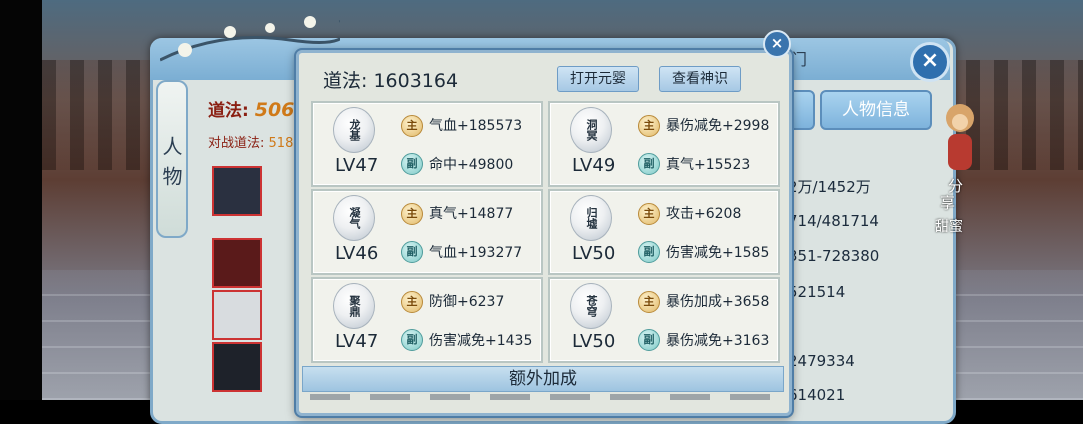 The height and width of the screenshot is (424, 1083). What do you see at coordinates (427, 232) in the screenshot?
I see `yuanying-card: 凝气 LV46 主 真气+14877 副 气血+193277` at bounding box center [427, 232].